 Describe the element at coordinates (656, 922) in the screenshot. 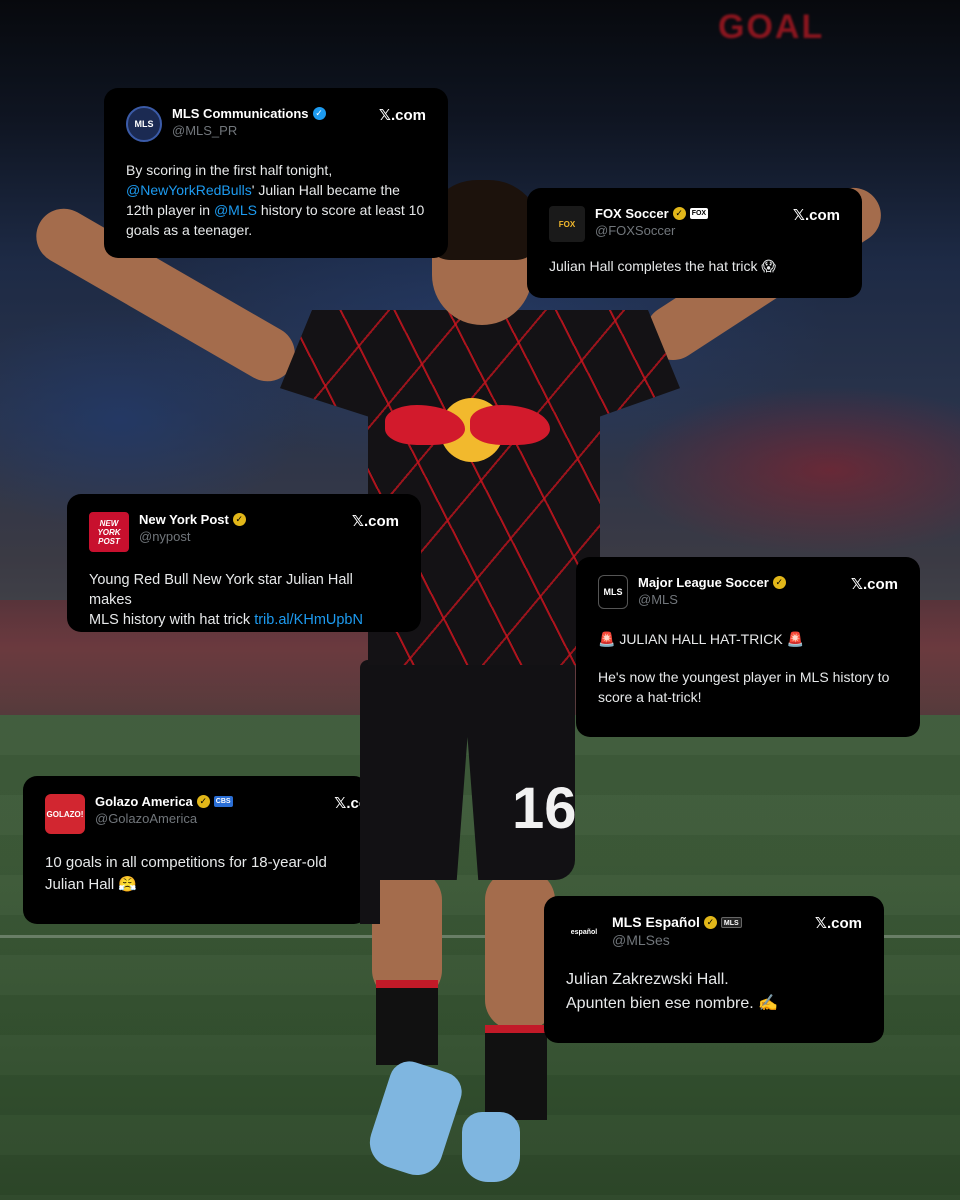

I see `author-name: MLS Español` at that location.